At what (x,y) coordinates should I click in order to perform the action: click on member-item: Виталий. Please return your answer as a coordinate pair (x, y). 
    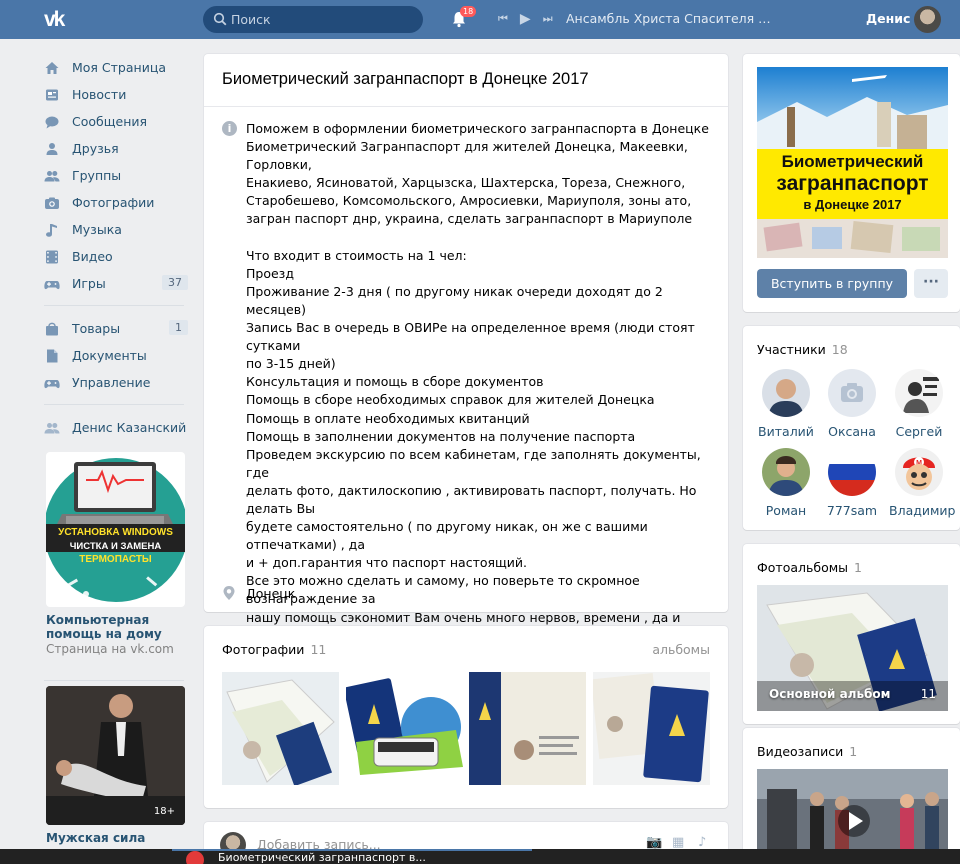
    Looking at the image, I should click on (786, 404).